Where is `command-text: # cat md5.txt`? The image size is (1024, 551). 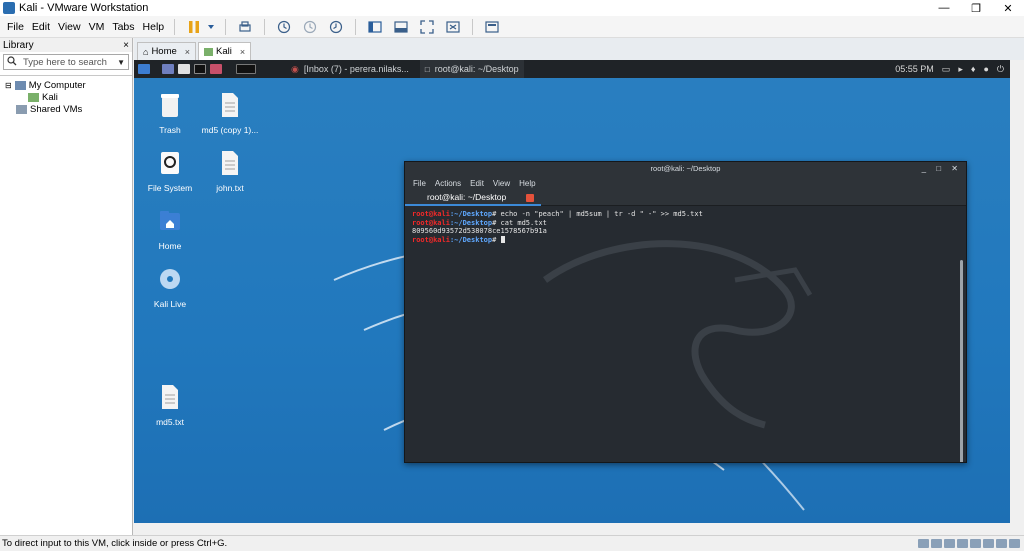
command-text: # cat md5.txt is located at coordinates (519, 222).